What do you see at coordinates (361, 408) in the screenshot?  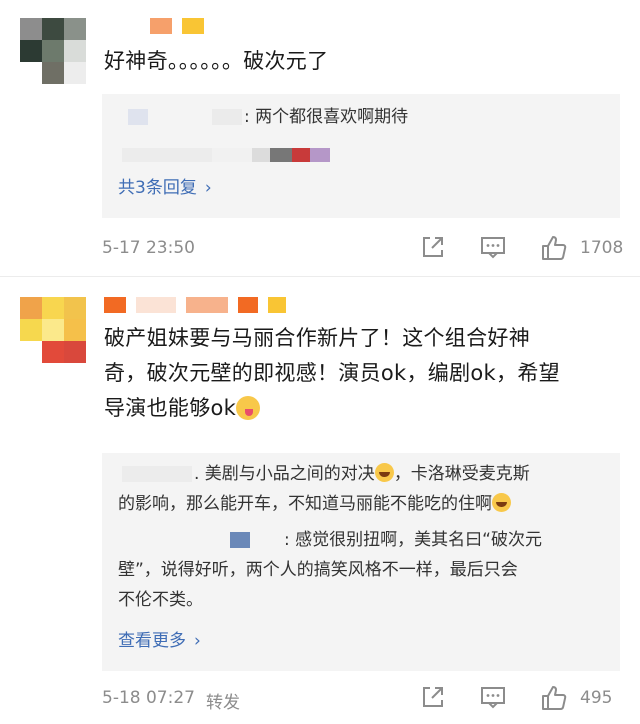 I see `comment-text-line: 导演也能够ok` at bounding box center [361, 408].